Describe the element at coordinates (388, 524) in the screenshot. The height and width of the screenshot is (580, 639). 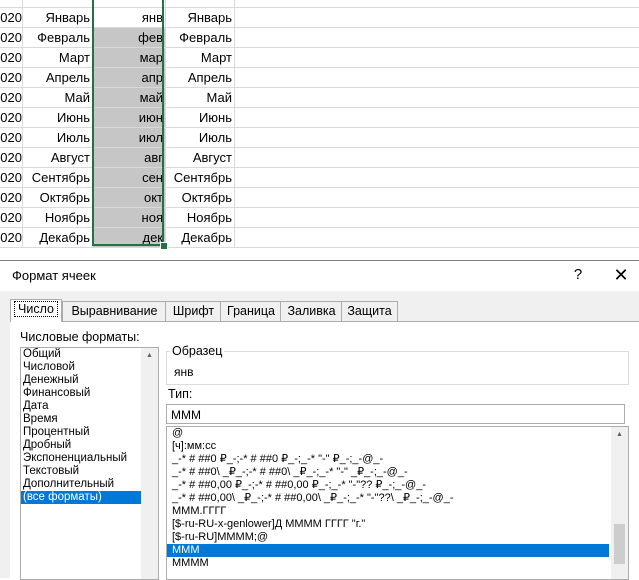
I see `format-code-item: [$-ru-RU-x-genlower]Д ММММ ГГГГ "г."` at that location.